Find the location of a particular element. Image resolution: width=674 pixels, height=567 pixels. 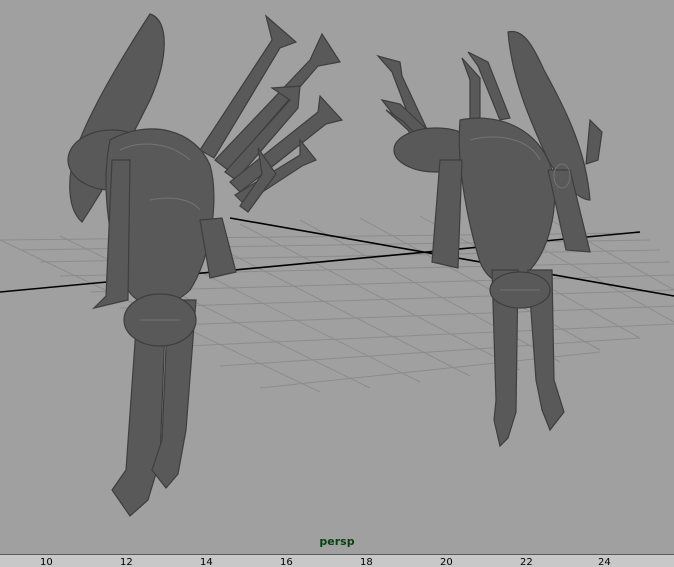

camera-name-label: persp is located at coordinates (337, 541).